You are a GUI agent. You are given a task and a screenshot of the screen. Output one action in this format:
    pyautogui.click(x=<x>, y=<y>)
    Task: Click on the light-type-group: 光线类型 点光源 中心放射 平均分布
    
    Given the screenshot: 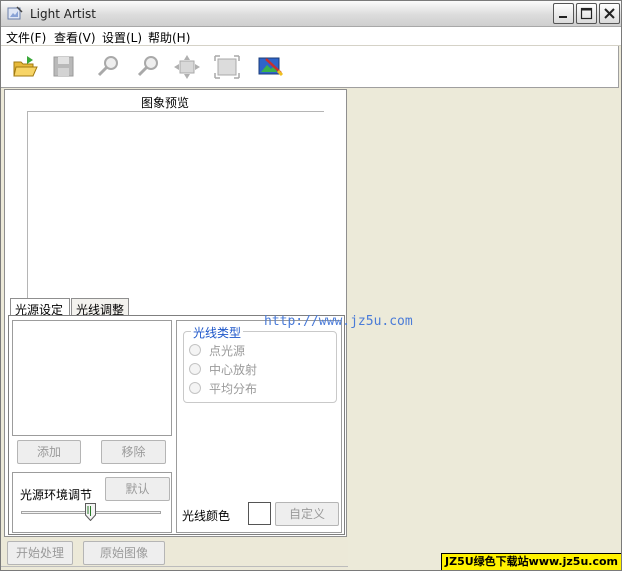 What is the action you would take?
    pyautogui.click(x=260, y=363)
    